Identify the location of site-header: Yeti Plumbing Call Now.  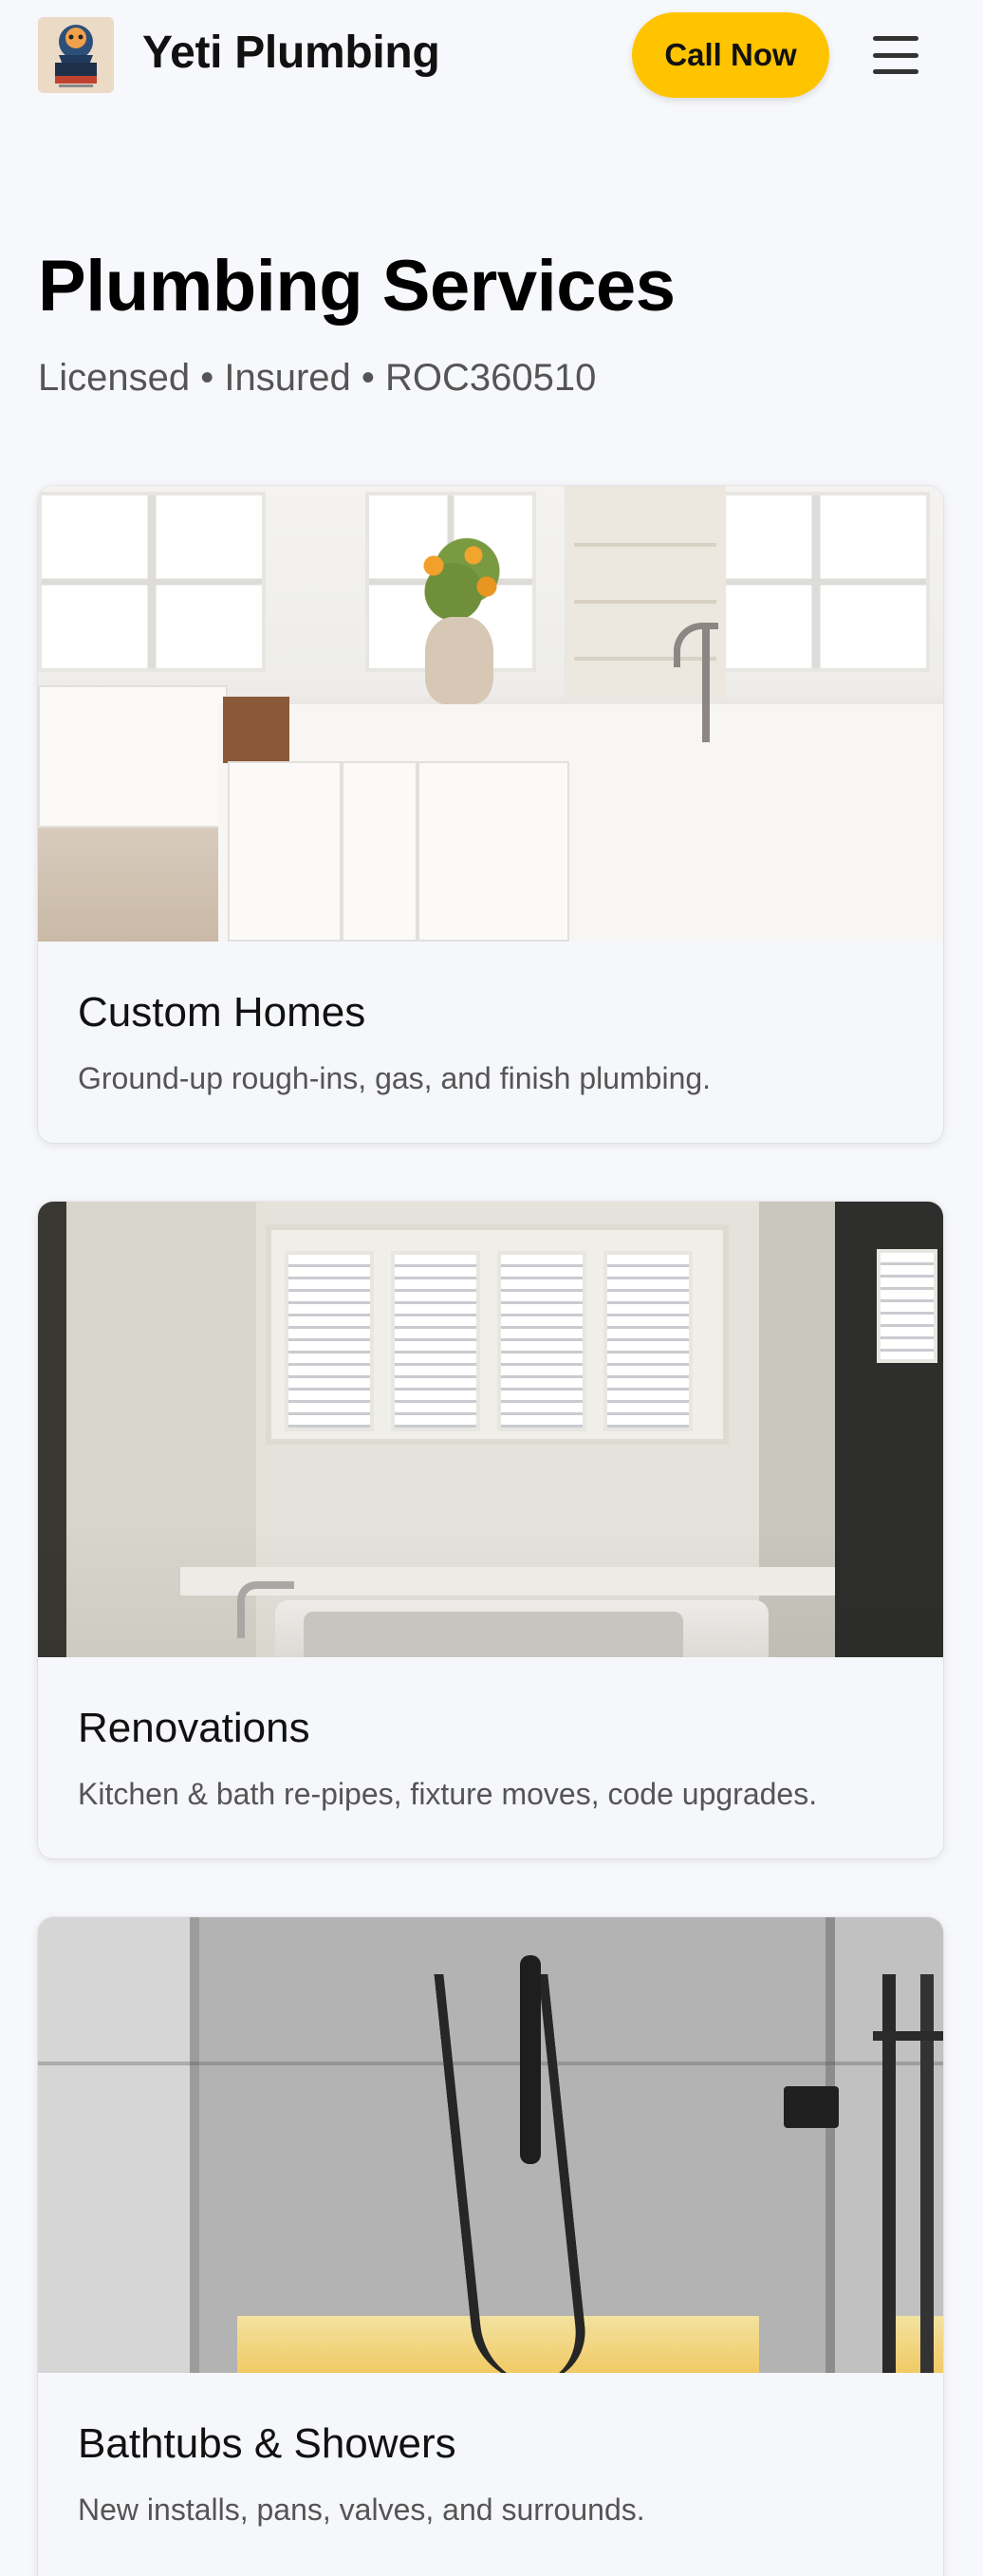
(491, 55).